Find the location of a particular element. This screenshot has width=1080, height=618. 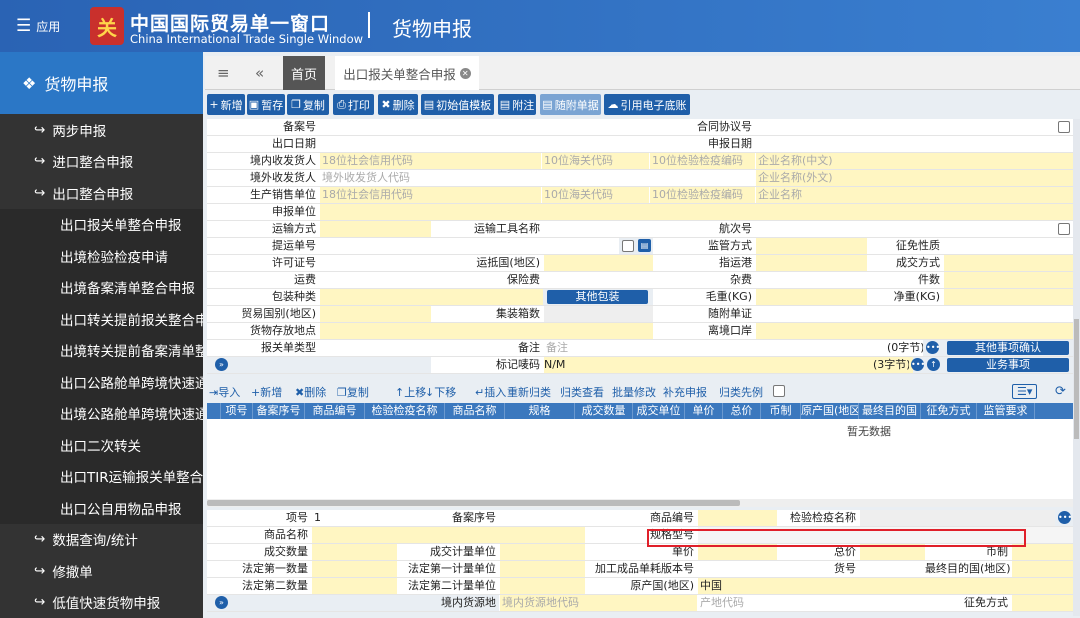

field-shengchan-haiguan: 10位海关代码 is located at coordinates (595, 195).